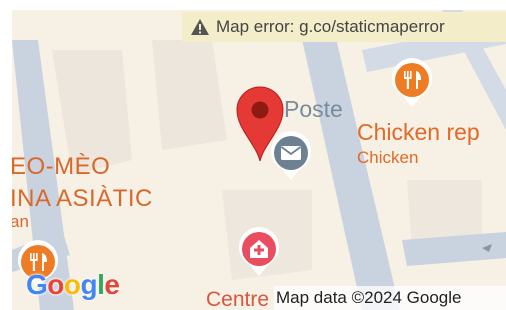 The width and height of the screenshot is (506, 310). Describe the element at coordinates (313, 109) in the screenshot. I see `post-office-label: Poste` at that location.